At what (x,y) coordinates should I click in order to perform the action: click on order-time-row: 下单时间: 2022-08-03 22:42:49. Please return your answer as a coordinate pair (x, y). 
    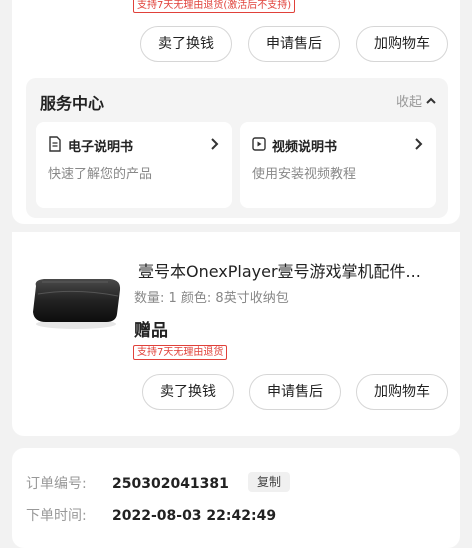
    Looking at the image, I should click on (151, 515).